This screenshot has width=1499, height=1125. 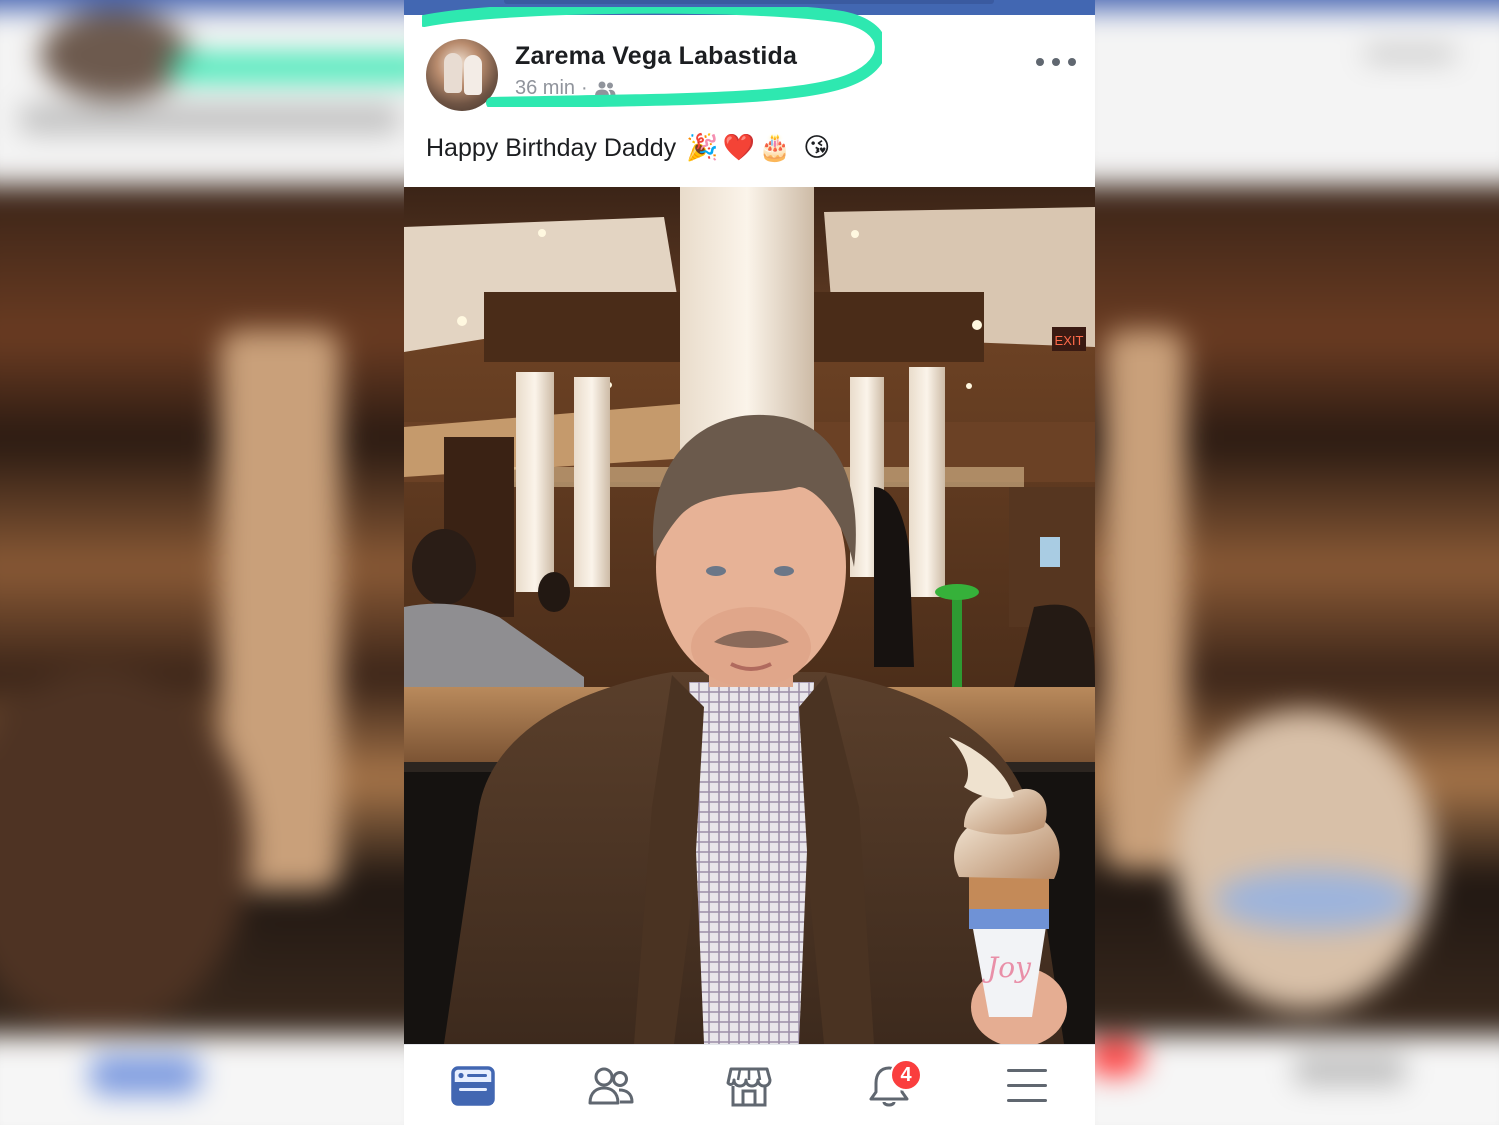 I want to click on nav-menu, so click(x=1027, y=1086).